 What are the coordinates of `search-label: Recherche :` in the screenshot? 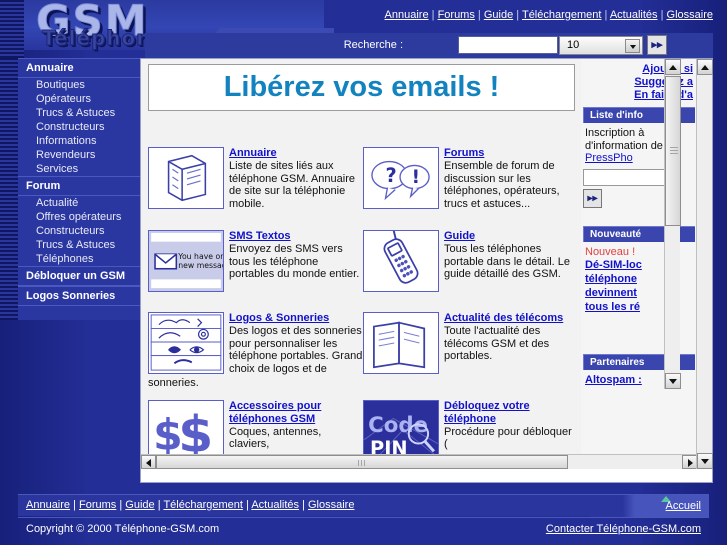 It's located at (373, 45).